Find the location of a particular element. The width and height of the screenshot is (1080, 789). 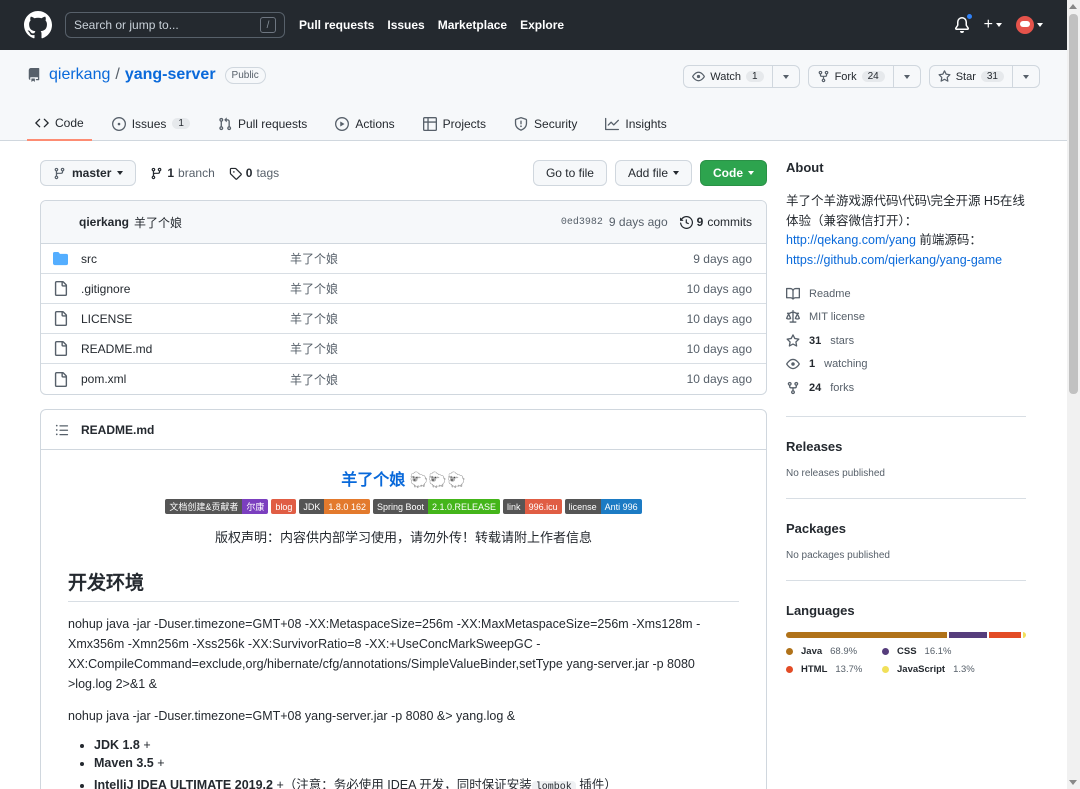

readme-badge: blog is located at coordinates (284, 506).